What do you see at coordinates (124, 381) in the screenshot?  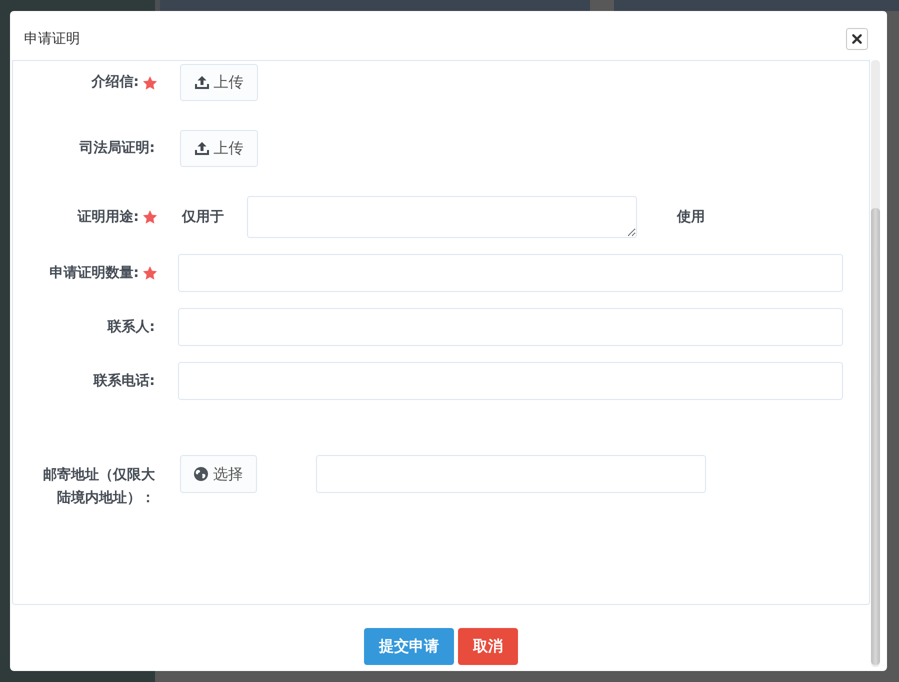 I see `field-label: 联系电话:` at bounding box center [124, 381].